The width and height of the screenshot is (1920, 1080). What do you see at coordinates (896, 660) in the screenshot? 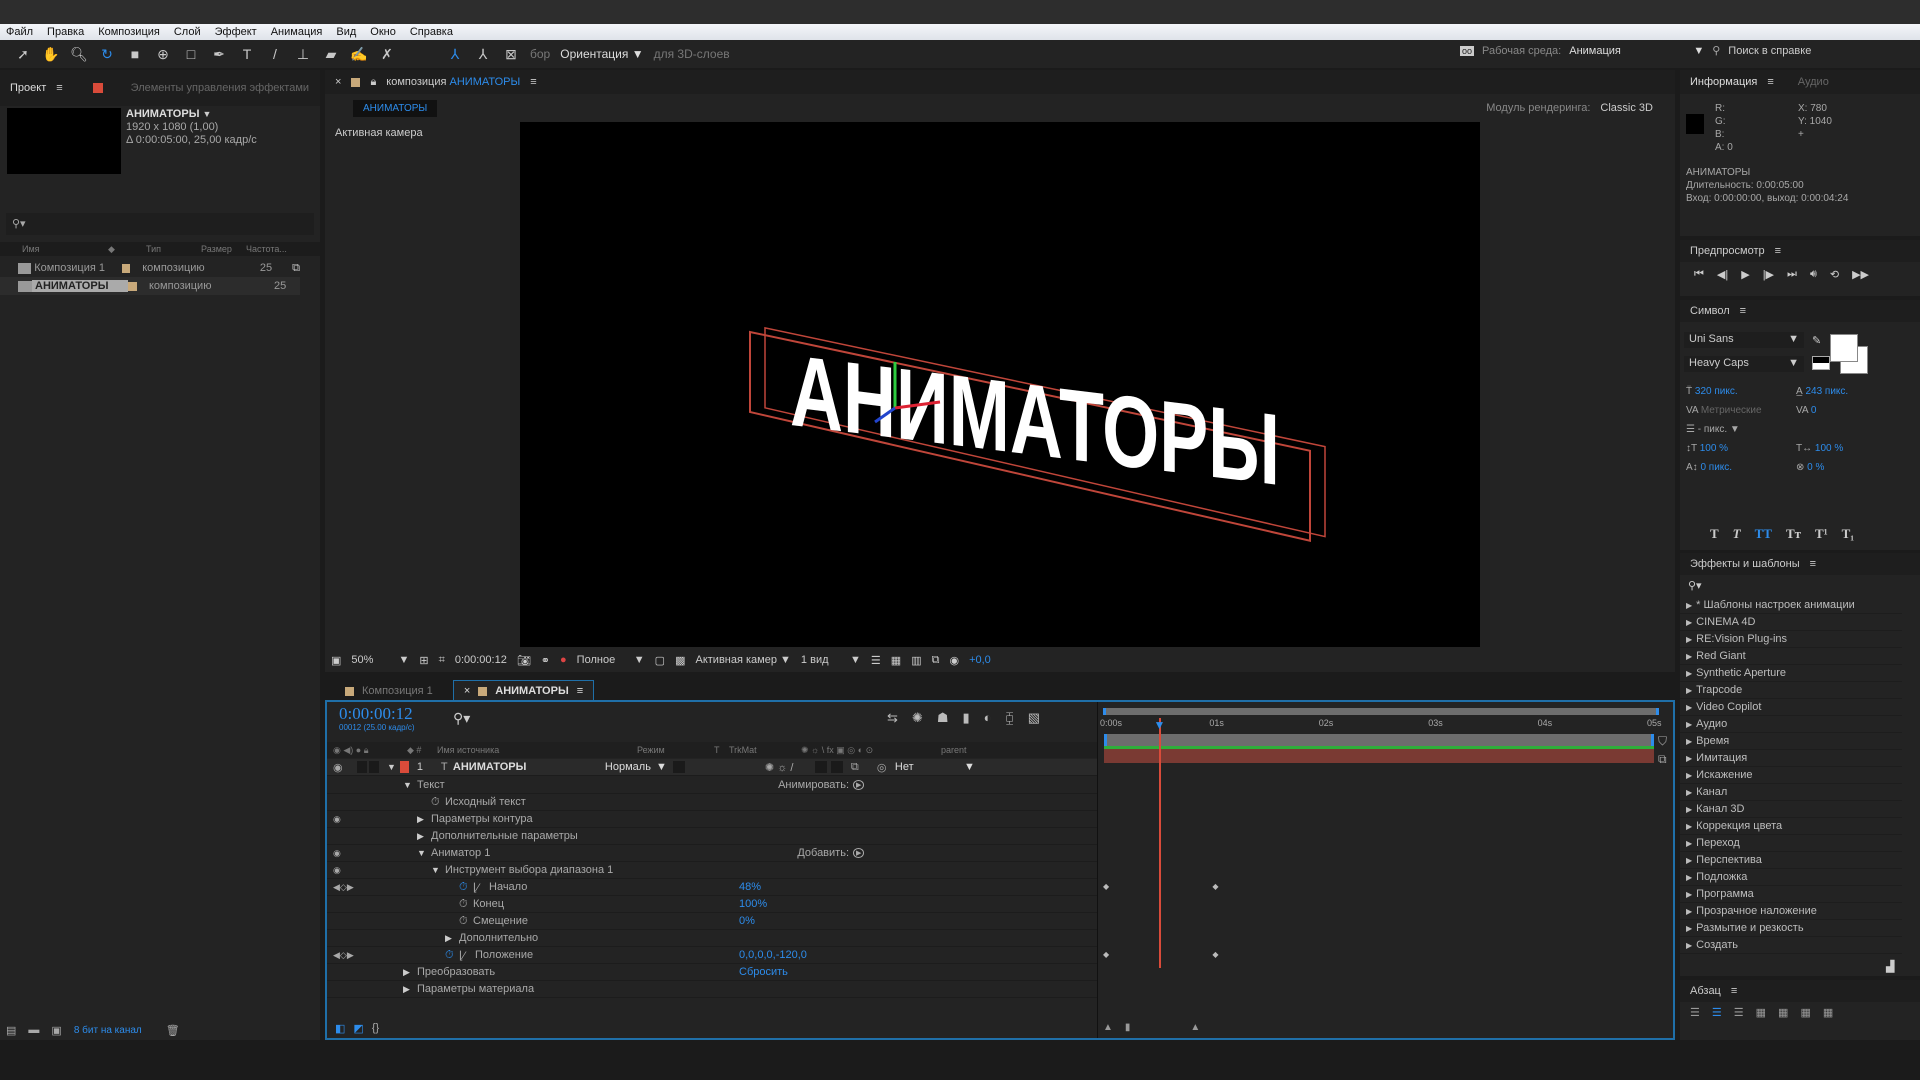
I see `render-icon: ▦` at bounding box center [896, 660].